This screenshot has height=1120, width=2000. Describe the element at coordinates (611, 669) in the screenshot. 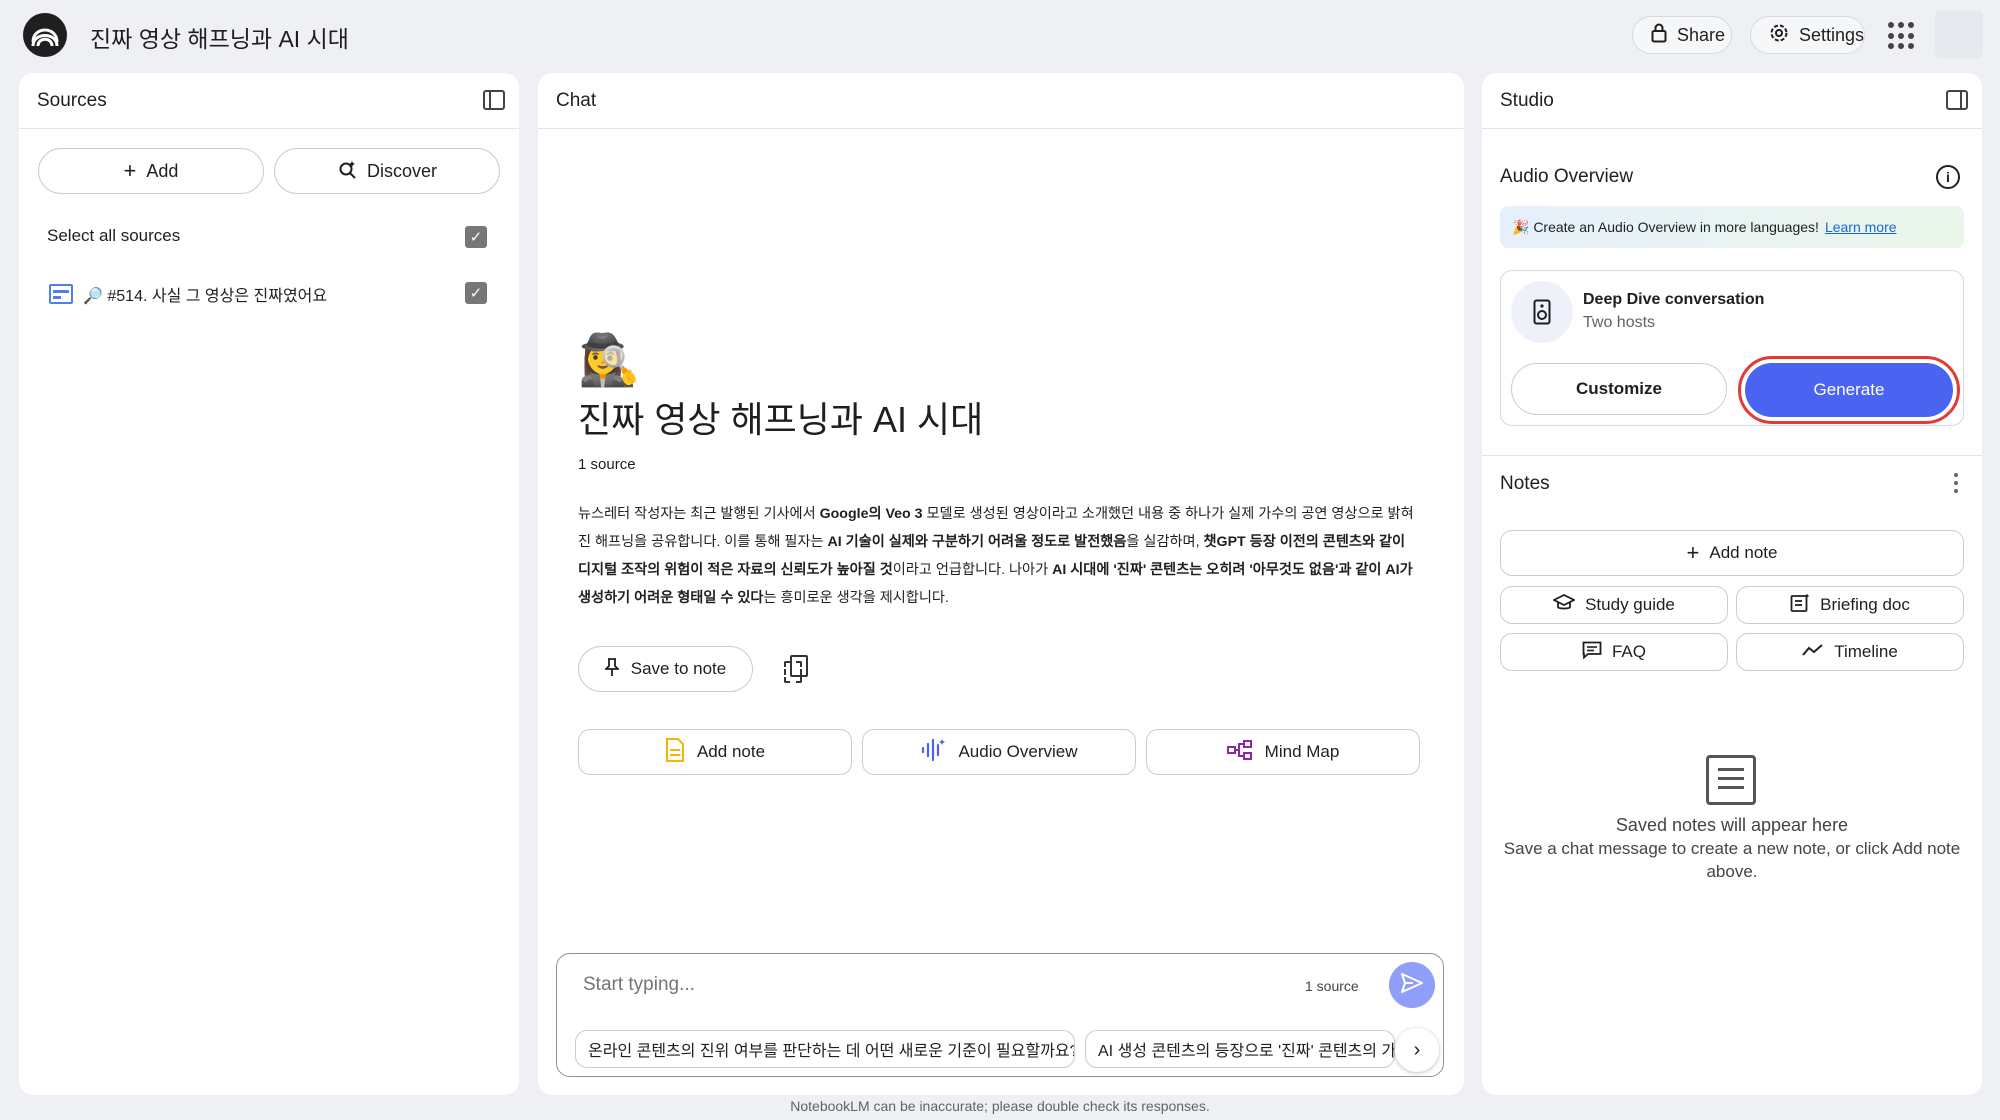

I see `pin-icon` at that location.